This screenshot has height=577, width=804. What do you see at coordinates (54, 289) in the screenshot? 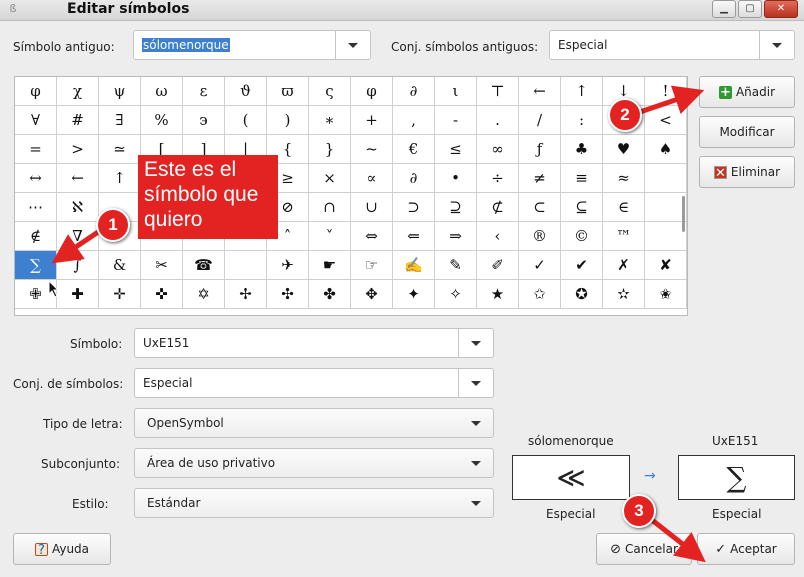
I see `mouse-cursor-icon` at bounding box center [54, 289].